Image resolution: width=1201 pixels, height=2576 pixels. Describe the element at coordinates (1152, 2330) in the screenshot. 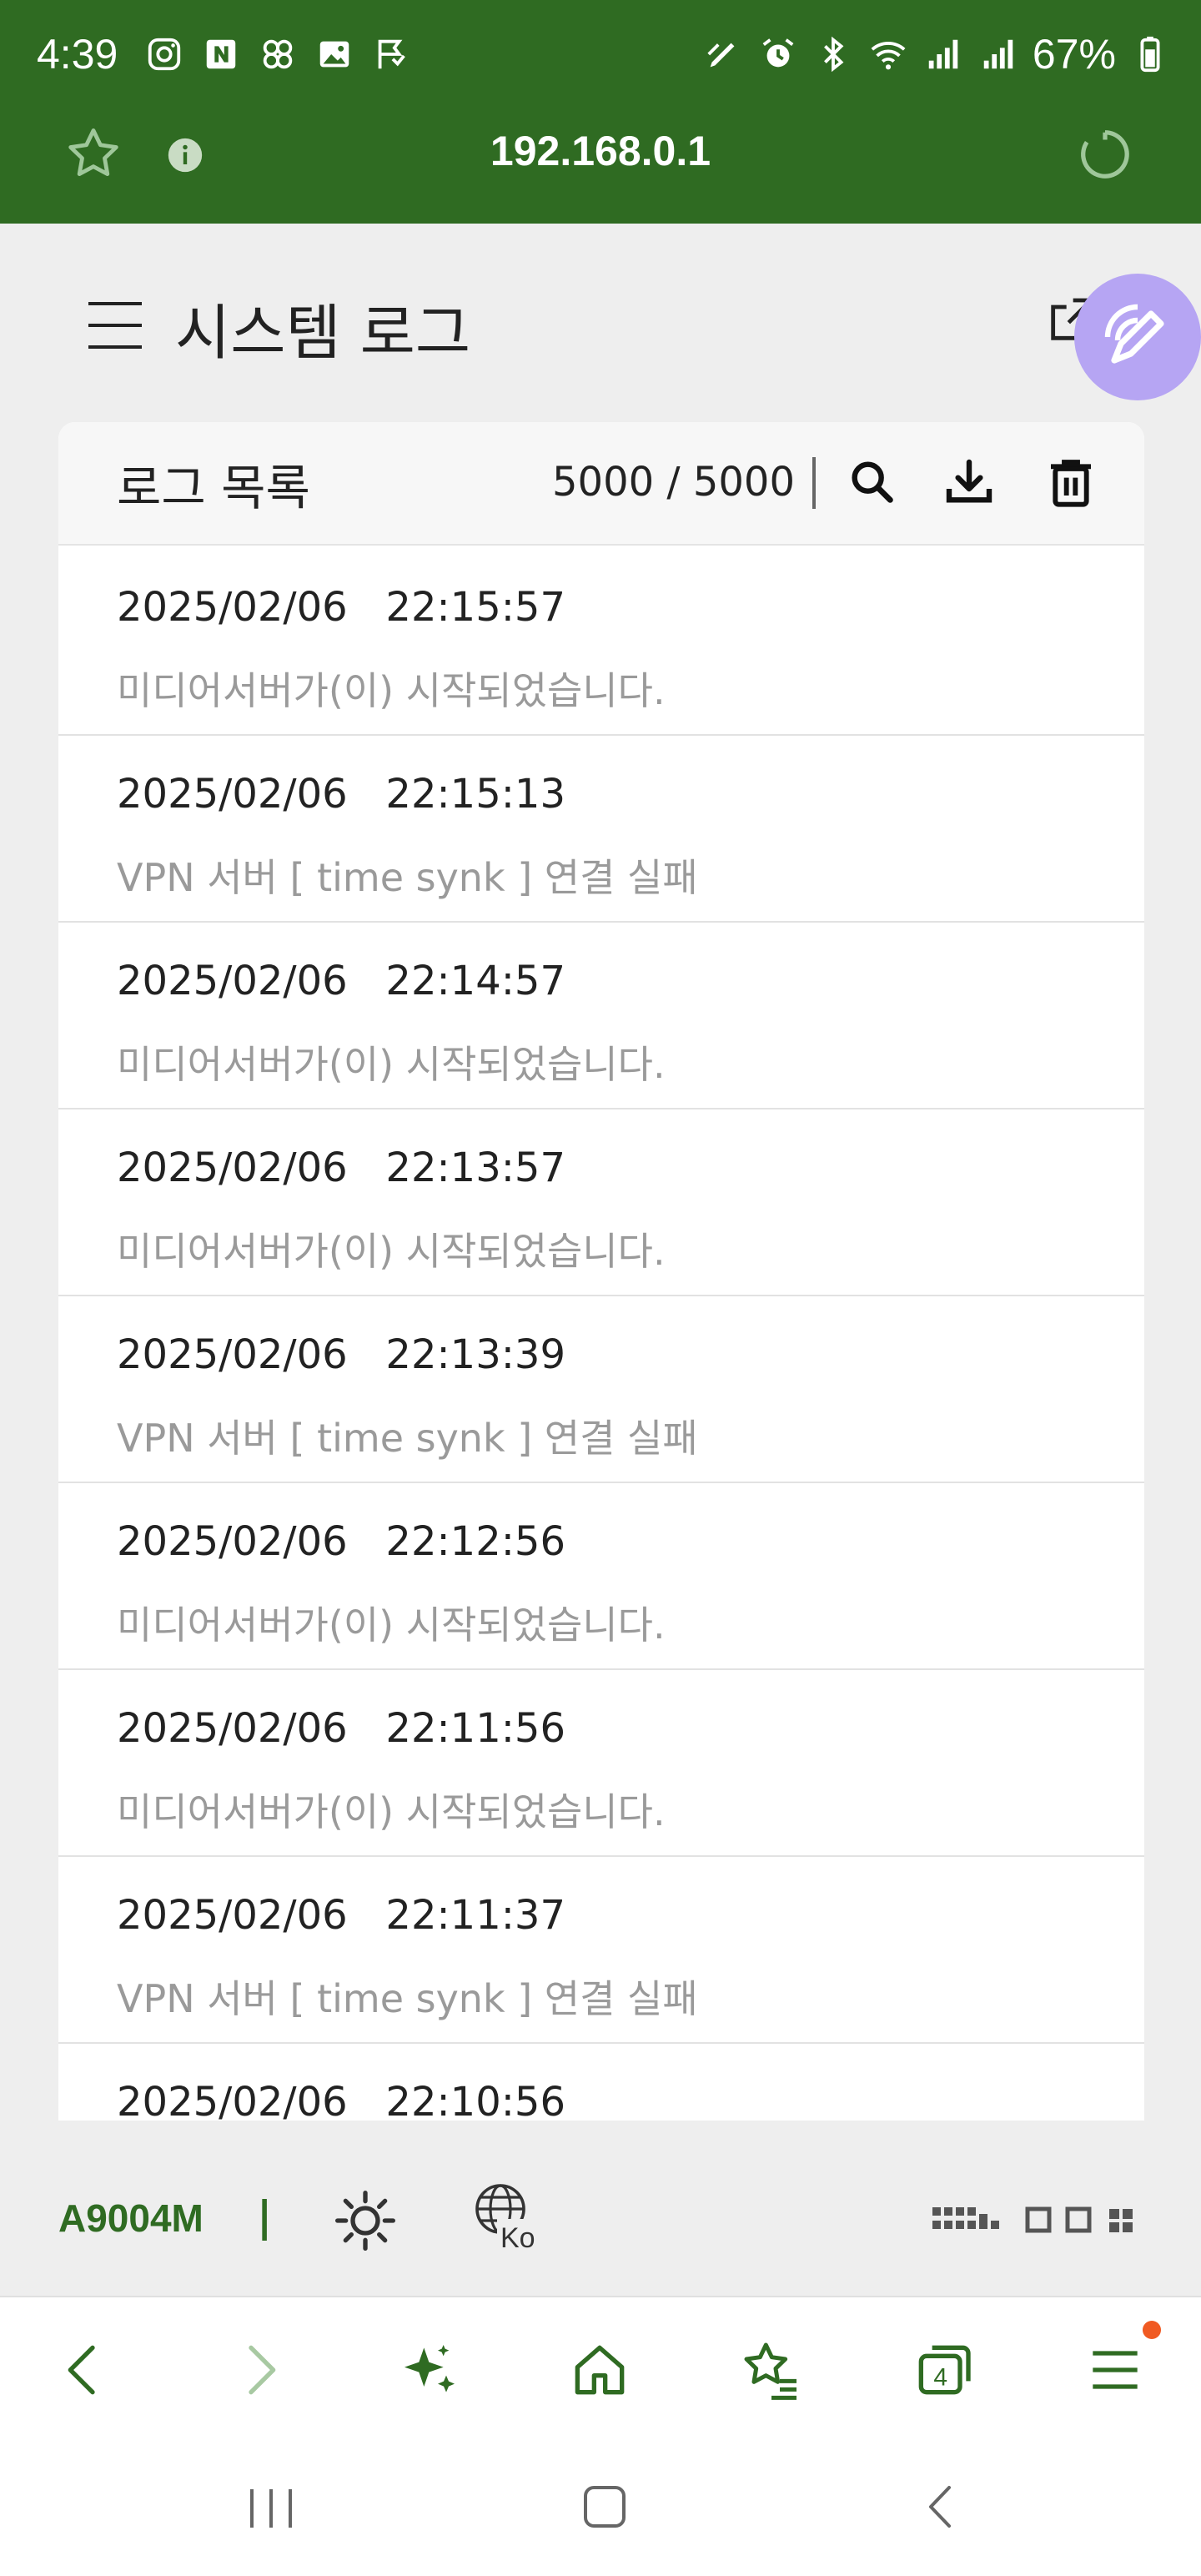

I see `notification-dot` at that location.